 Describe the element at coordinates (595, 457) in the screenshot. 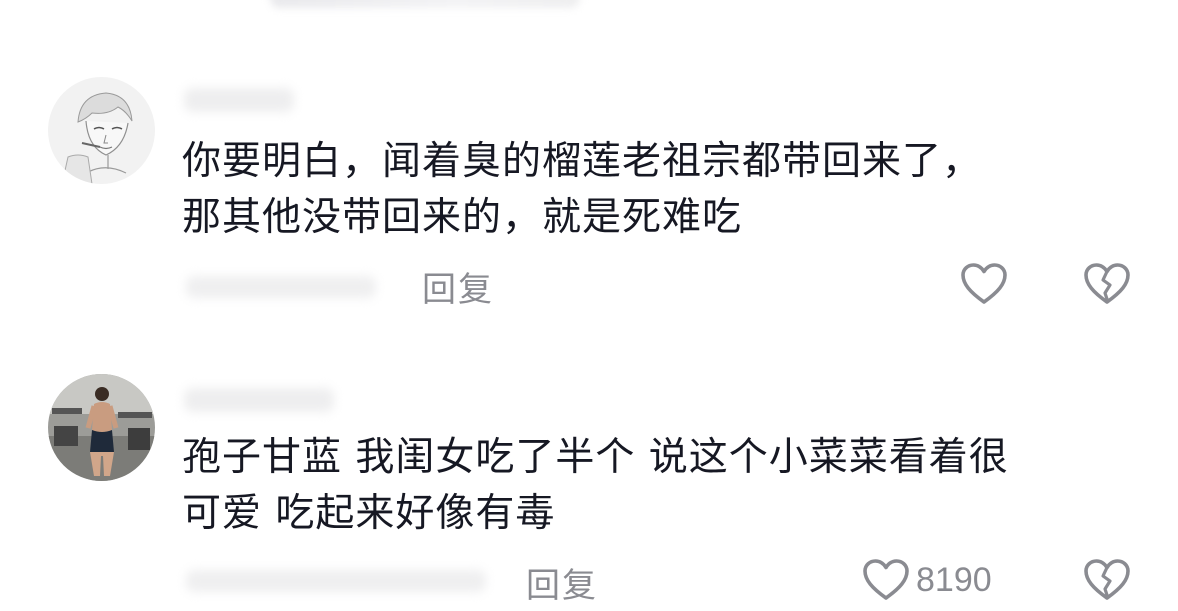

I see `comment-text-line: 孢子甘蓝 我闺女吃了半个 说这个小菜菜看着很` at that location.